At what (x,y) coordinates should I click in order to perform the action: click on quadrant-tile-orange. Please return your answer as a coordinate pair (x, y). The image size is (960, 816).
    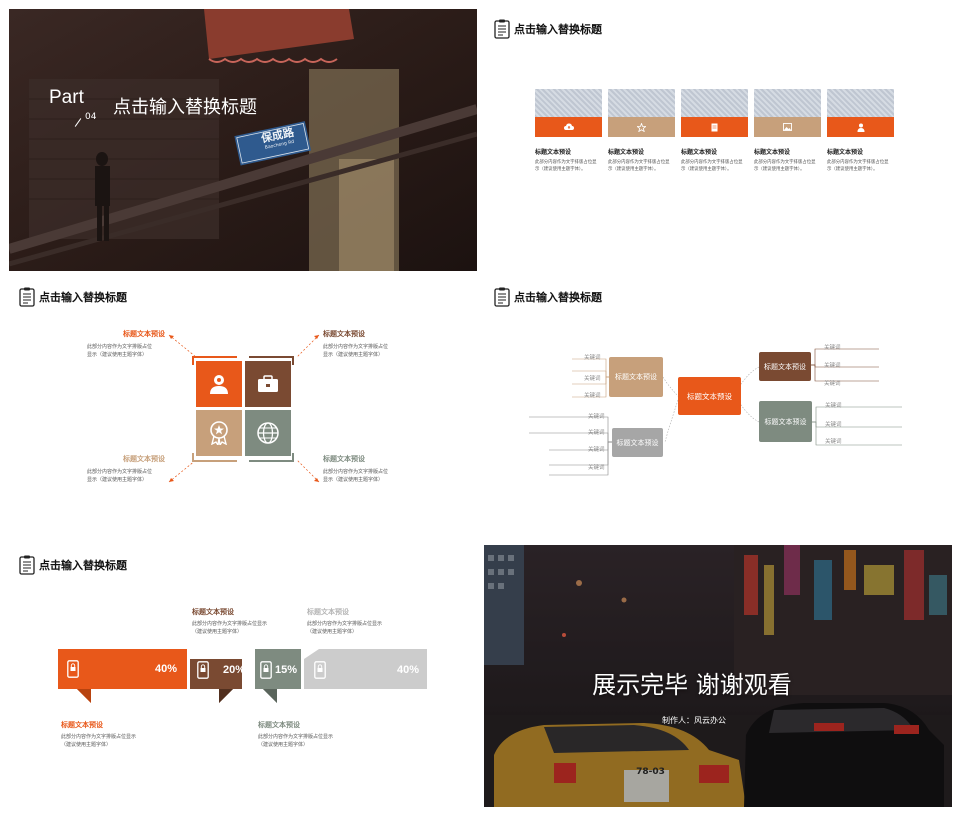
    Looking at the image, I should click on (219, 384).